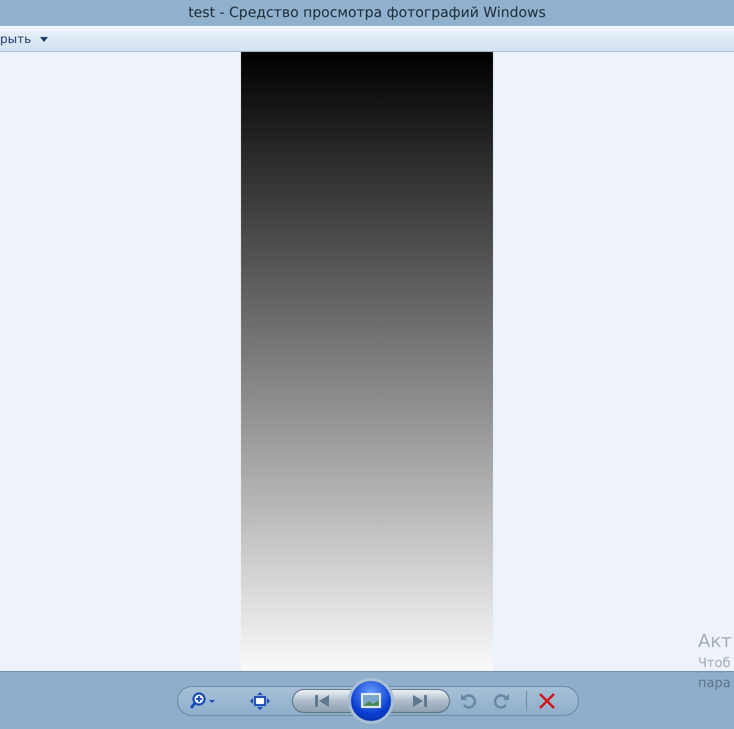 The image size is (734, 729). I want to click on slideshow-button, so click(371, 701).